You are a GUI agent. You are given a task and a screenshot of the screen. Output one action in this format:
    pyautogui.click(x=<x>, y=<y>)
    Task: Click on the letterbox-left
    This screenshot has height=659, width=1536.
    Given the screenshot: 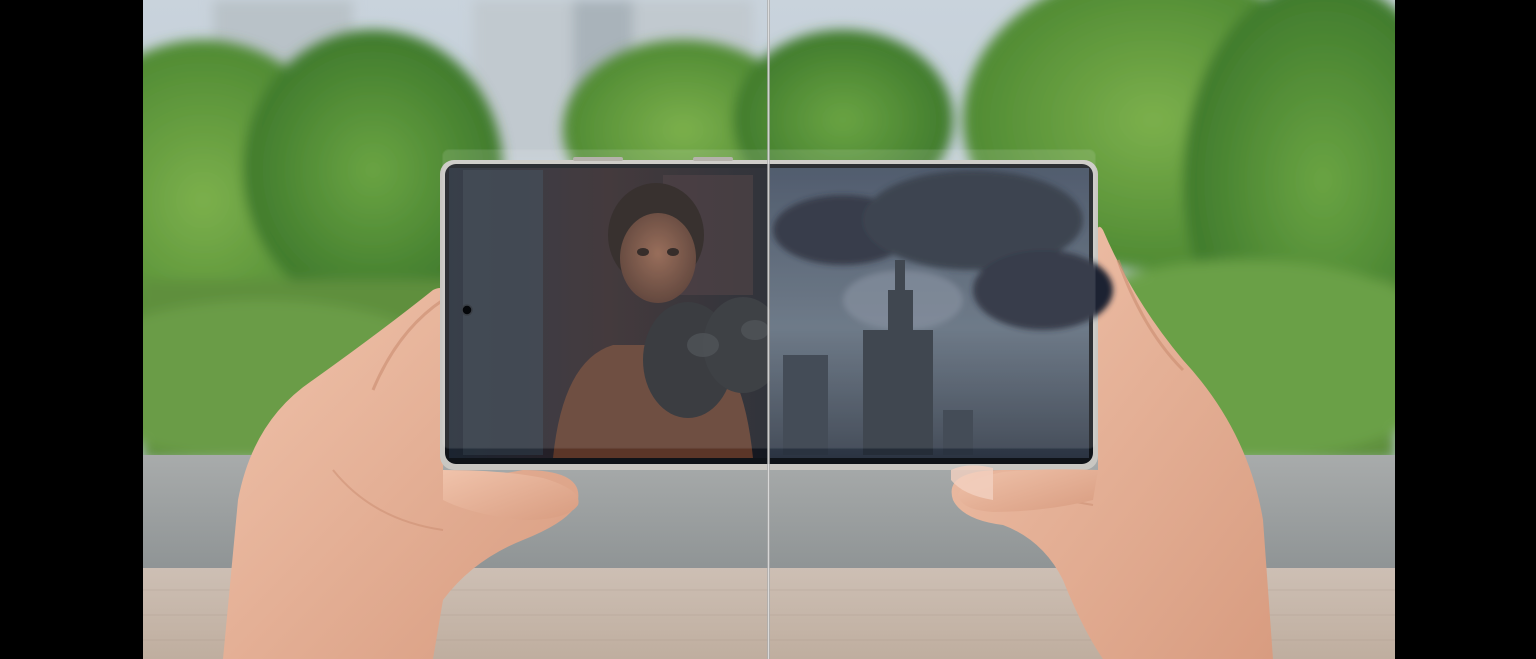 What is the action you would take?
    pyautogui.click(x=71, y=329)
    